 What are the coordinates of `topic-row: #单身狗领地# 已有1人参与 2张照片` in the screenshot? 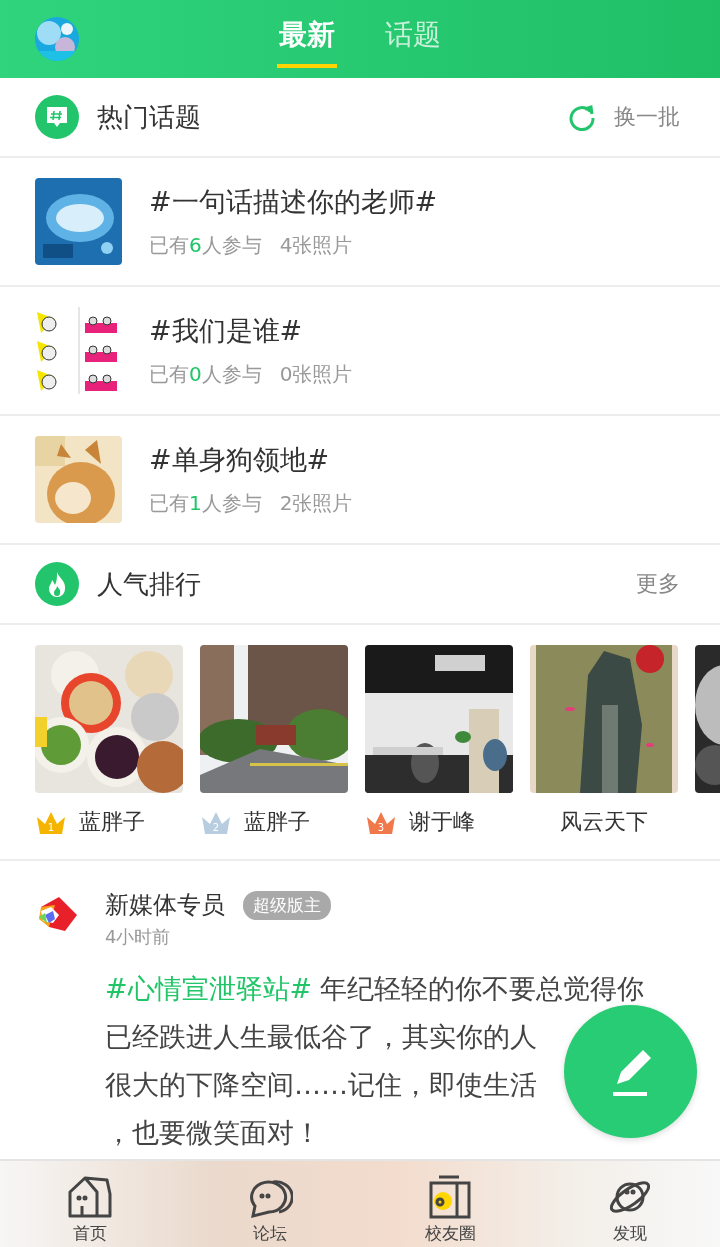 It's located at (360, 480).